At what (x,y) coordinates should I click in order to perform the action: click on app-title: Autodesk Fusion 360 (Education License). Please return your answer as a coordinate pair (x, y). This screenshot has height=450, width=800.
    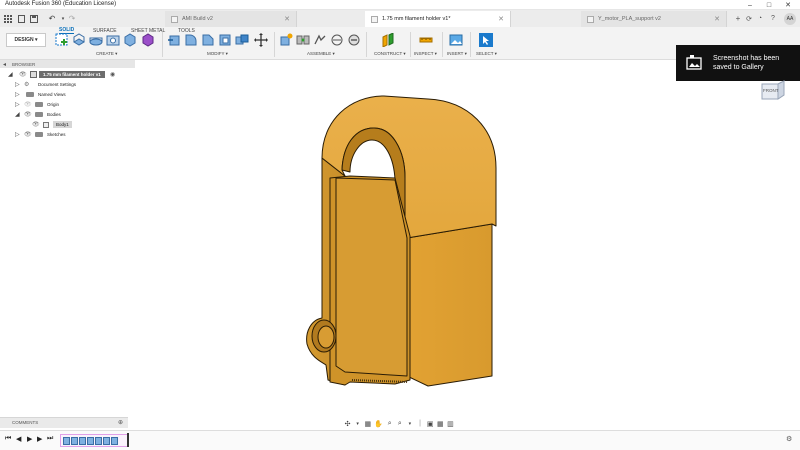
    Looking at the image, I should click on (61, 4).